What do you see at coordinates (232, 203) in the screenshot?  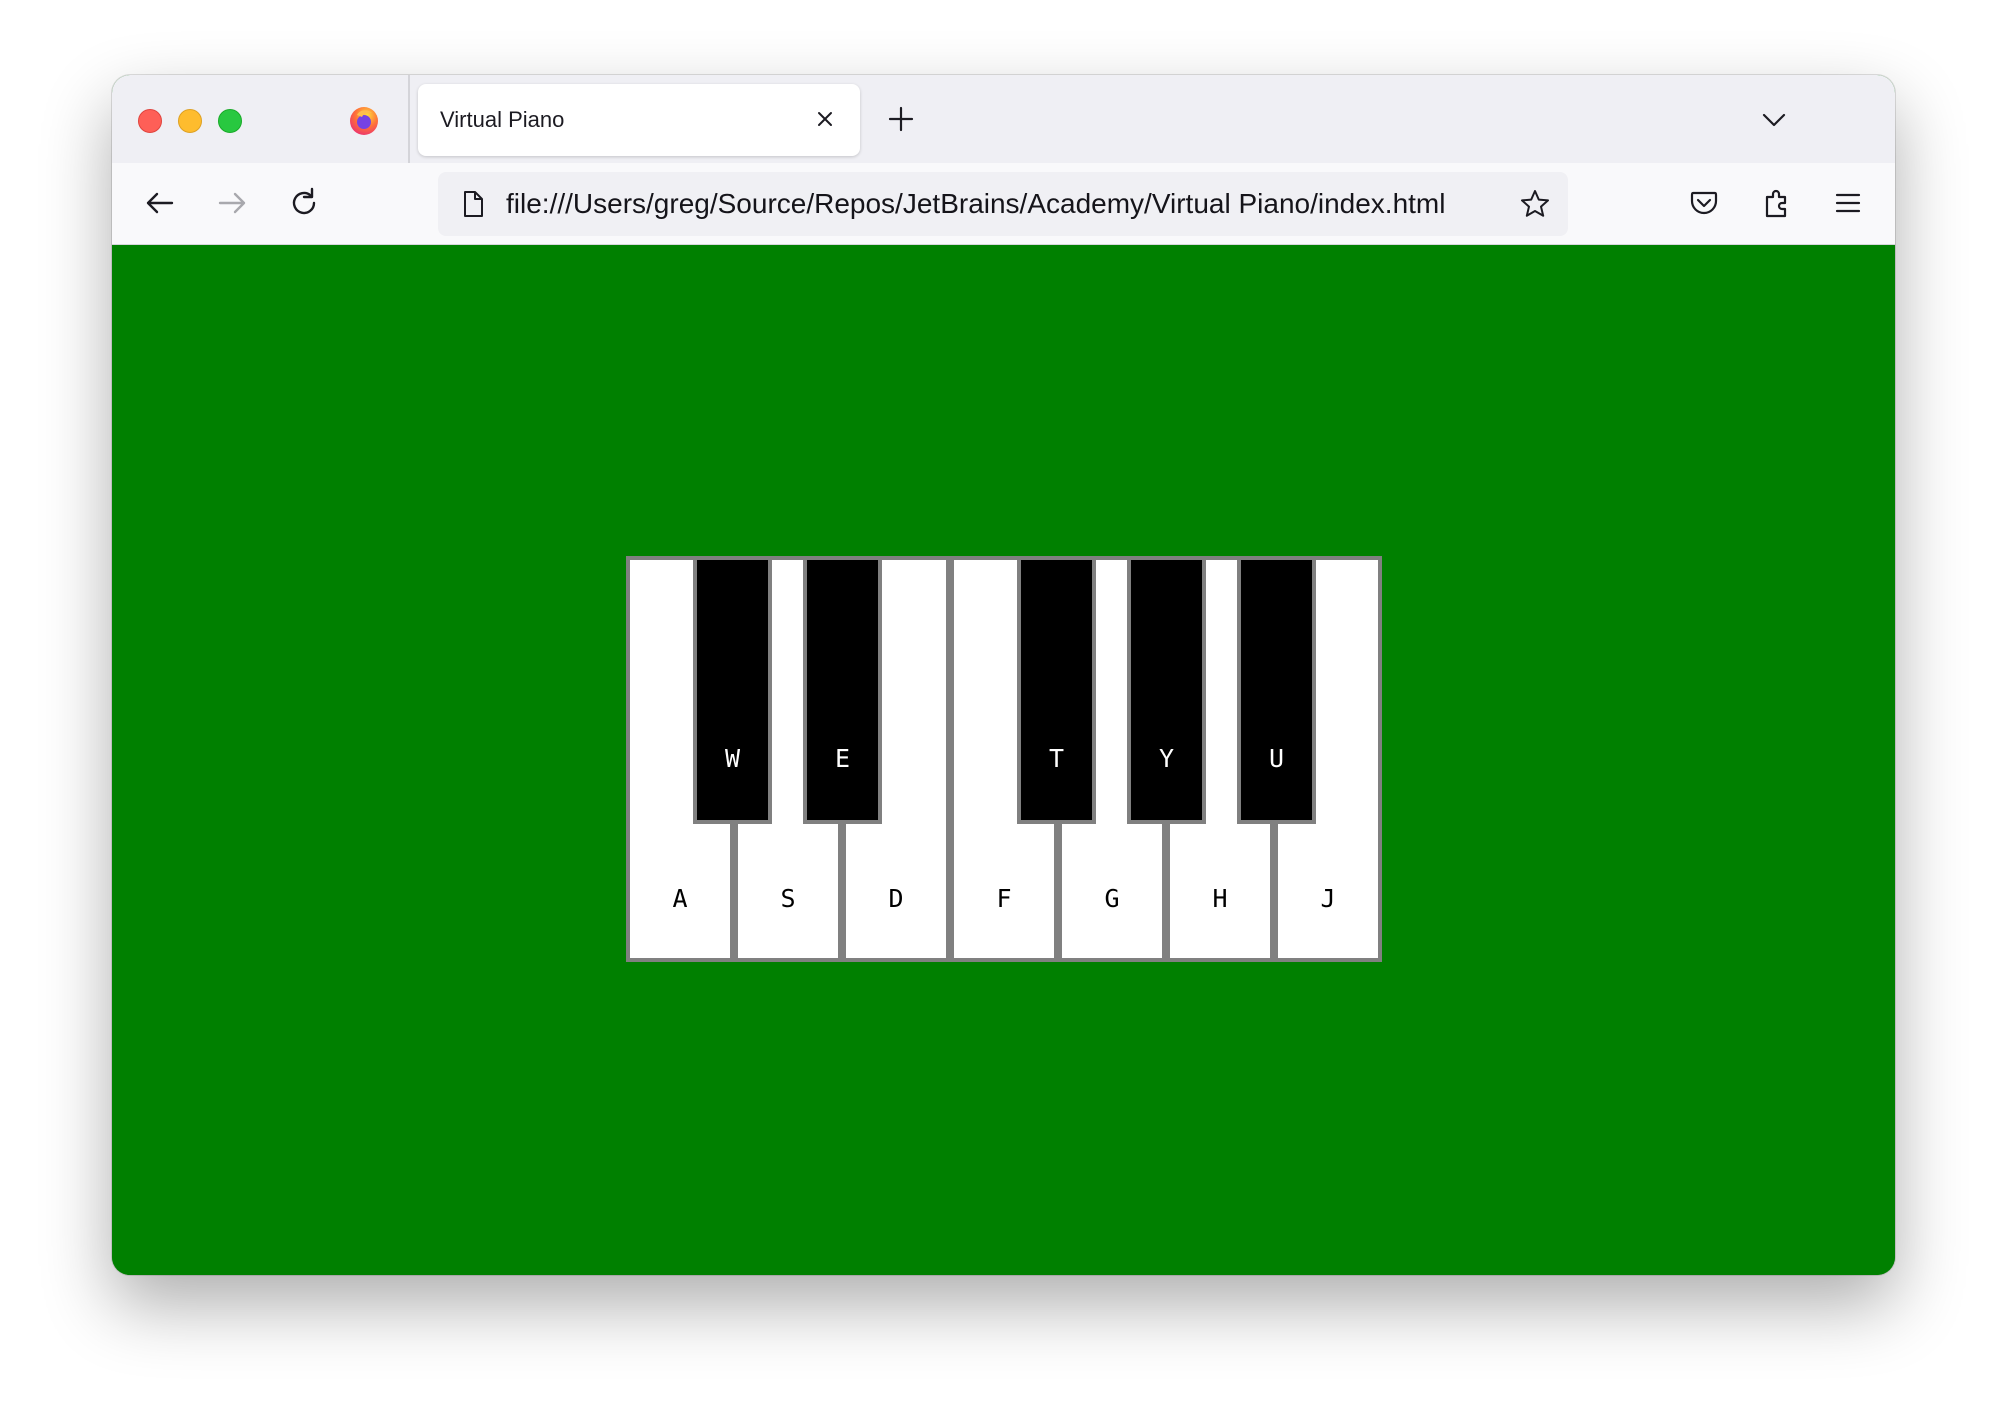 I see `arrow-right-icon` at bounding box center [232, 203].